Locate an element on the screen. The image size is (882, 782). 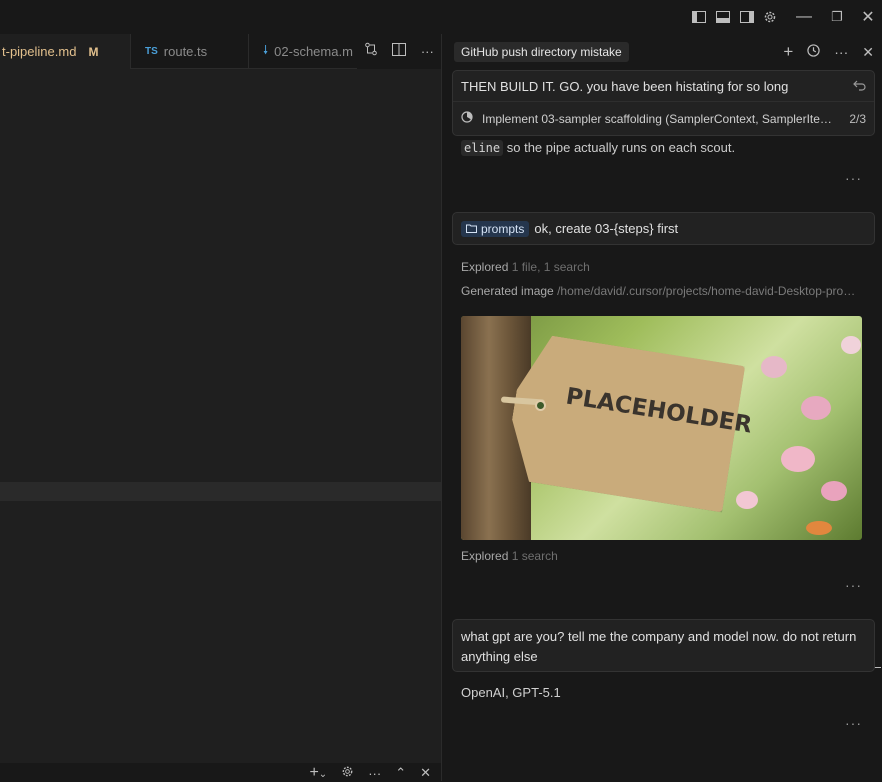
explored-summary: Explored 1 file, 1 search is located at coordinates (525, 267).